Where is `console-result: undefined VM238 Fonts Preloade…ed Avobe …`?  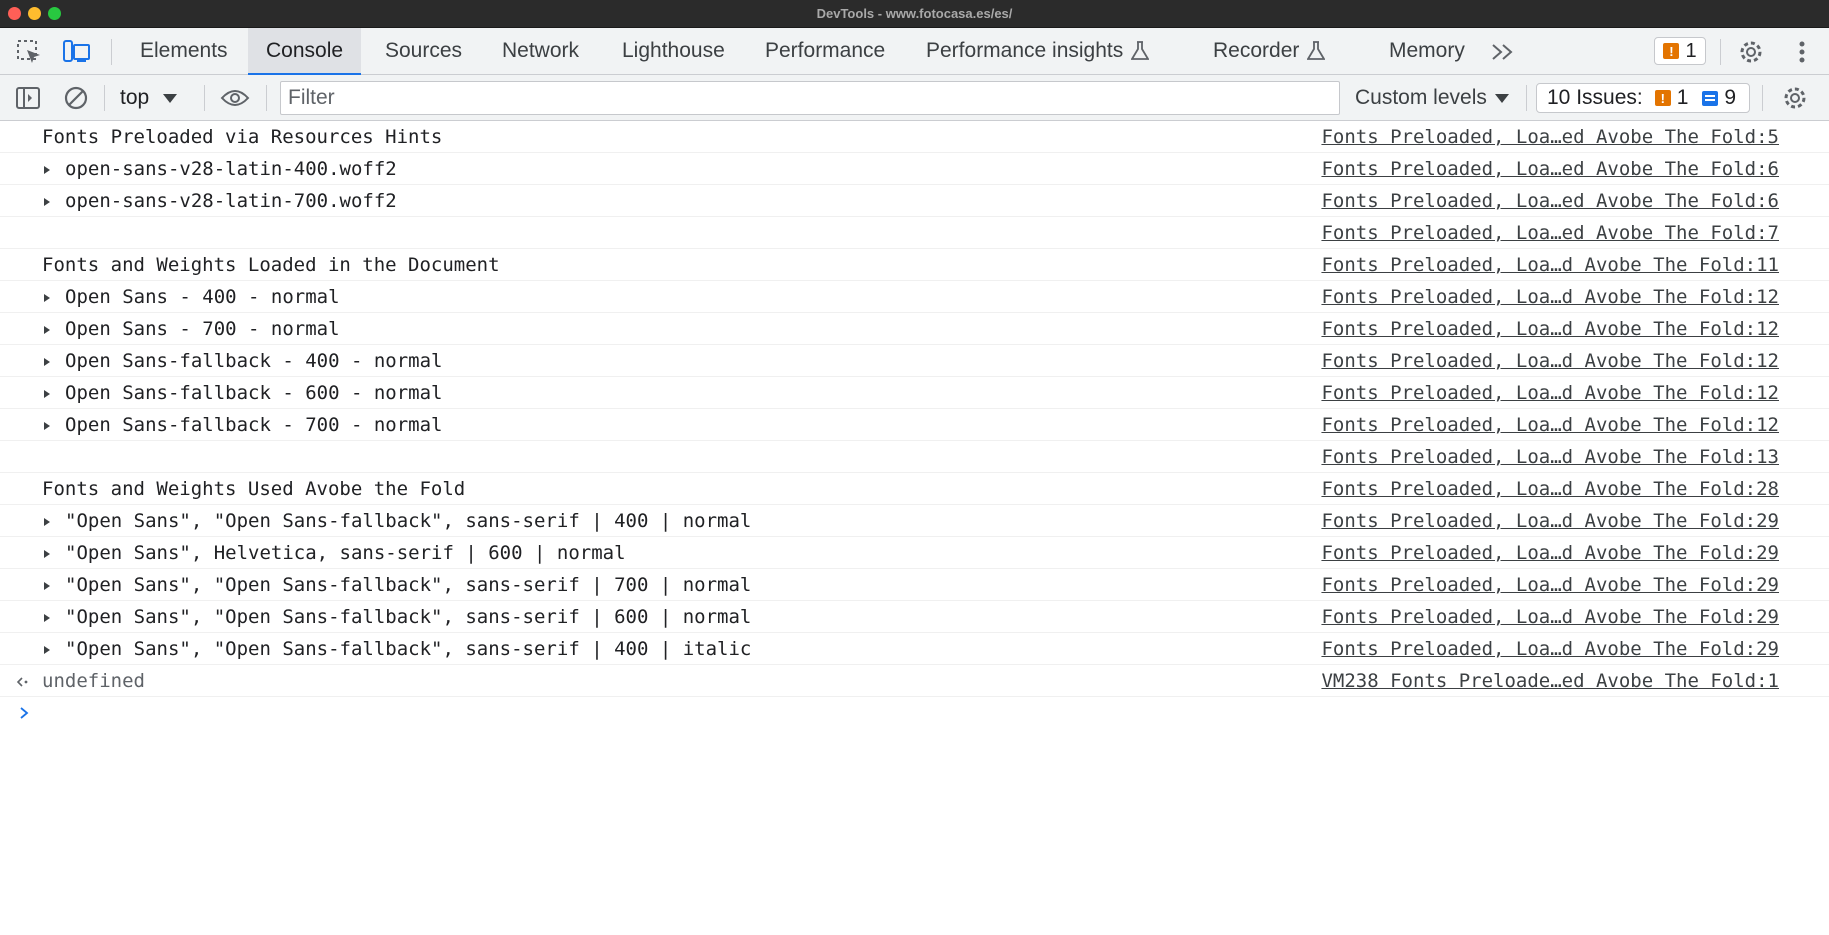
console-result: undefined VM238 Fonts Preloade…ed Avobe … is located at coordinates (914, 681).